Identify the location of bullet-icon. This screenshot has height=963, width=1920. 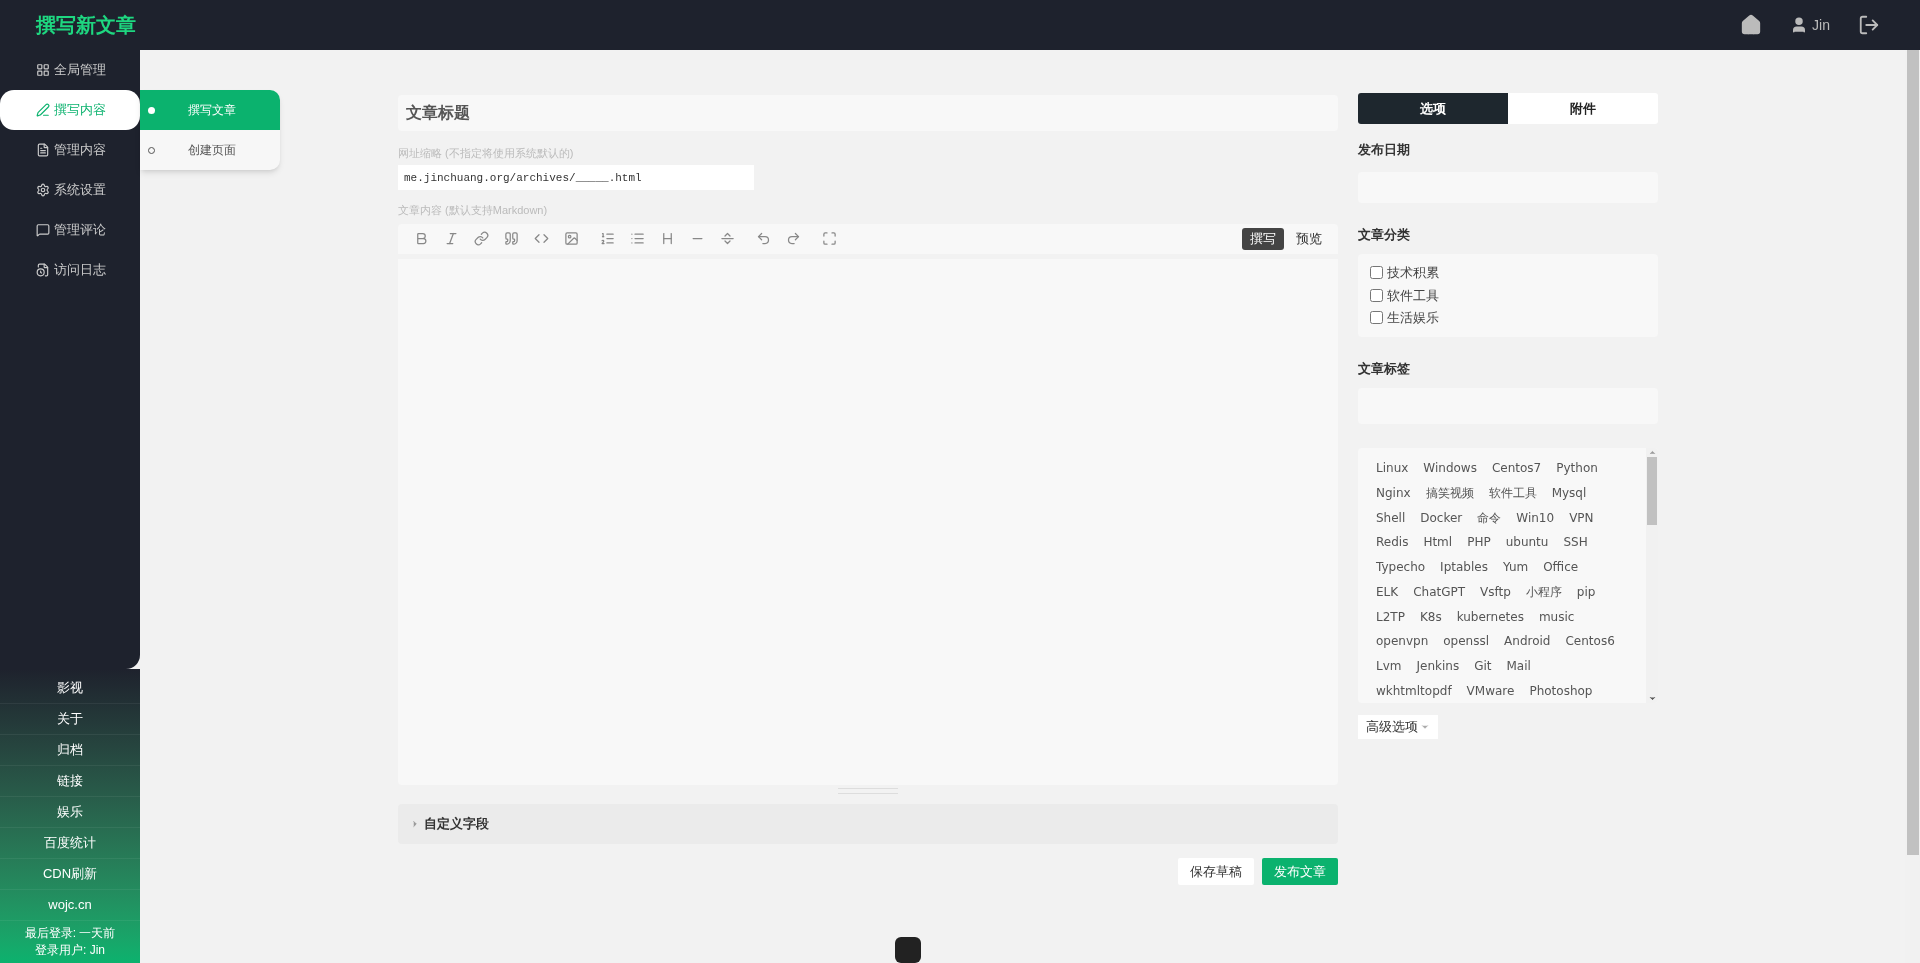
(151, 110).